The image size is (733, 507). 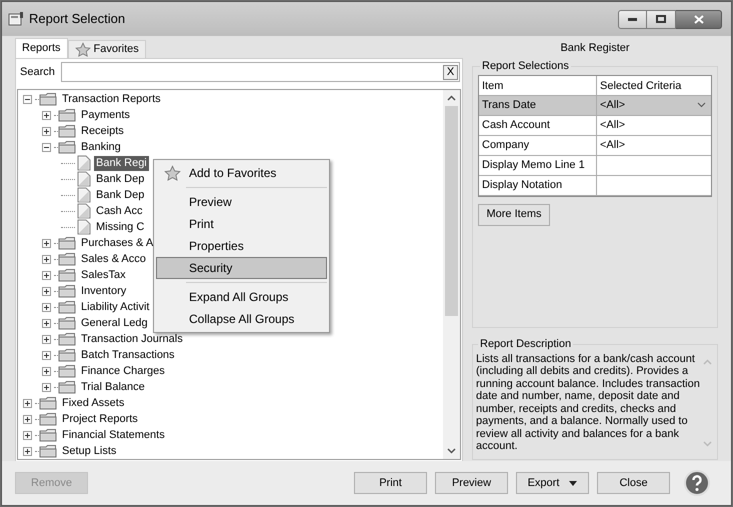 I want to click on tab: Reports, so click(x=41, y=48).